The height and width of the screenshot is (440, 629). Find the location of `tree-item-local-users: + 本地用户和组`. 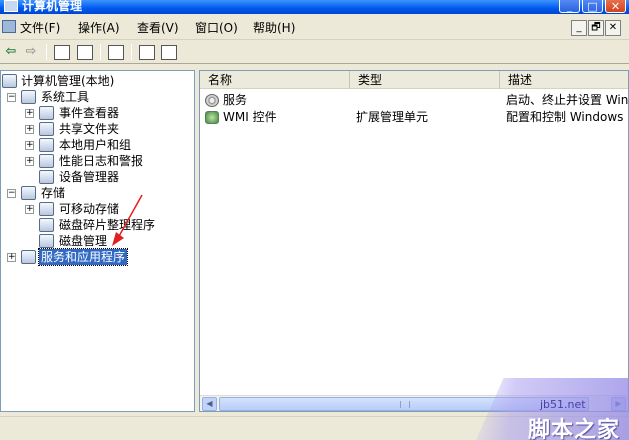

tree-item-local-users: + 本地用户和组 is located at coordinates (96, 145).